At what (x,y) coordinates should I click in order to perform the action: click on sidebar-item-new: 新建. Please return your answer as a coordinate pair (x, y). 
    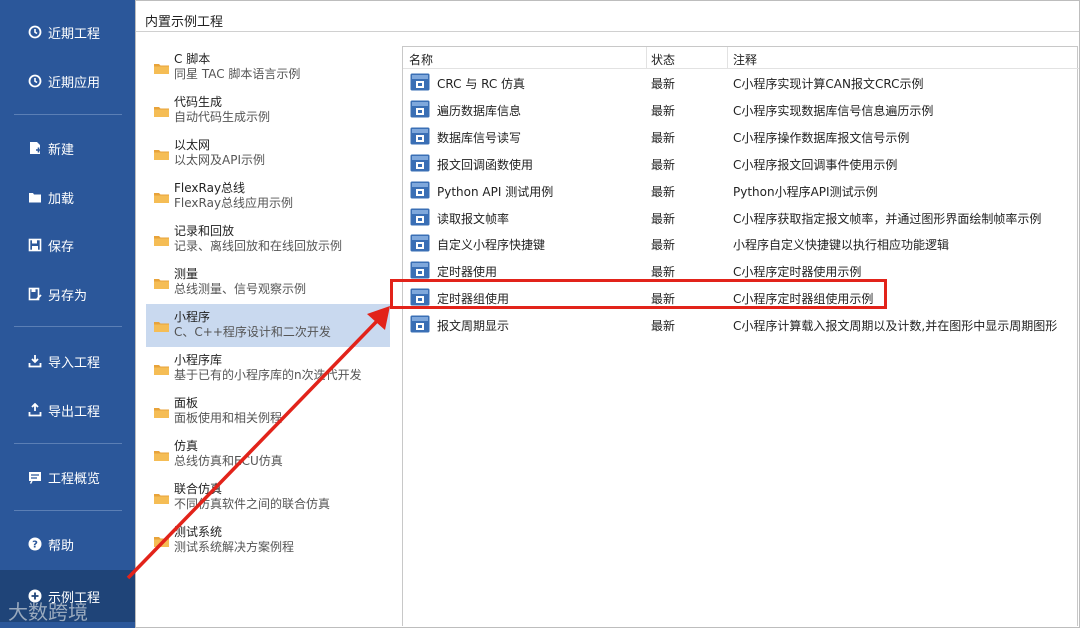
    Looking at the image, I should click on (67, 148).